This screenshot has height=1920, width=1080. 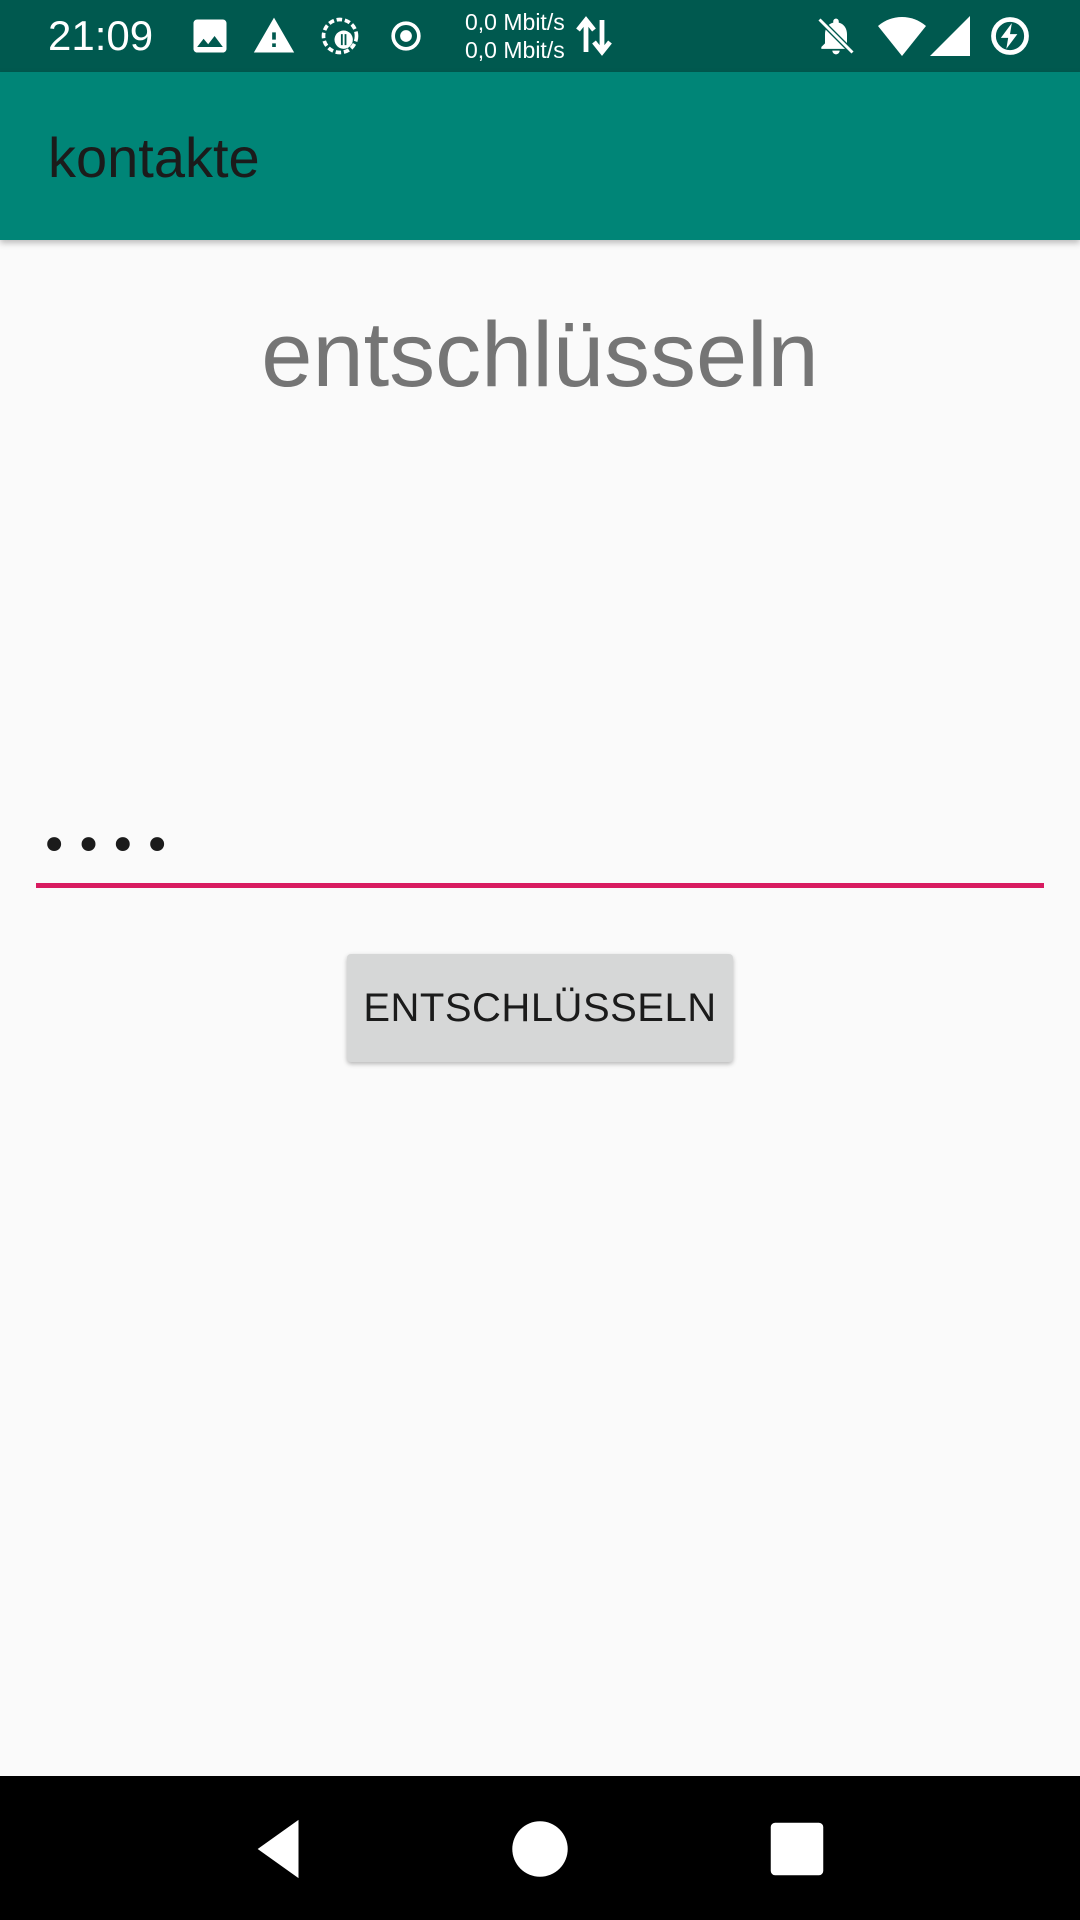 What do you see at coordinates (902, 36) in the screenshot?
I see `wifi-icon` at bounding box center [902, 36].